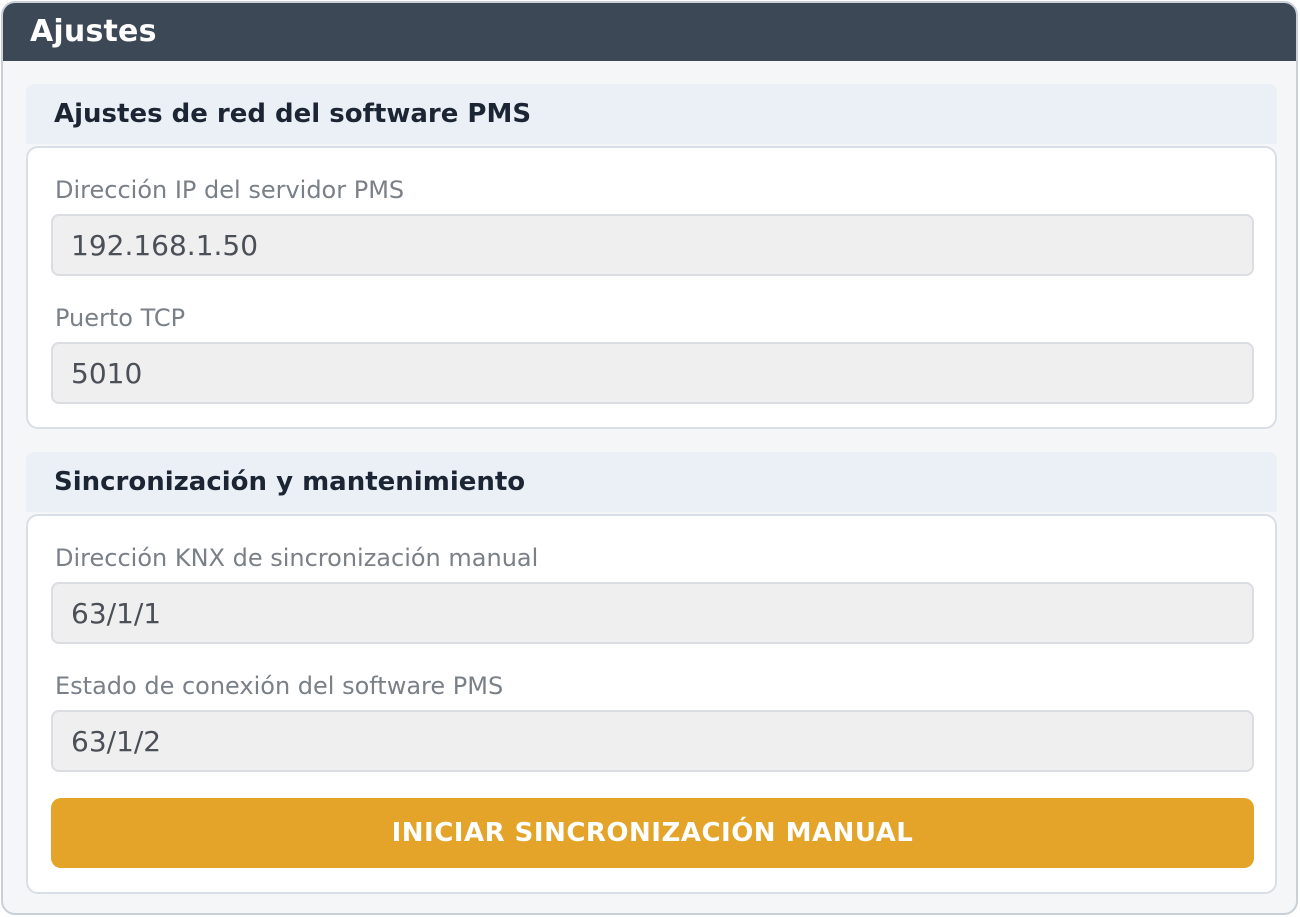 The height and width of the screenshot is (917, 1300). Describe the element at coordinates (652, 245) in the screenshot. I see `pms-server-ip-input` at that location.